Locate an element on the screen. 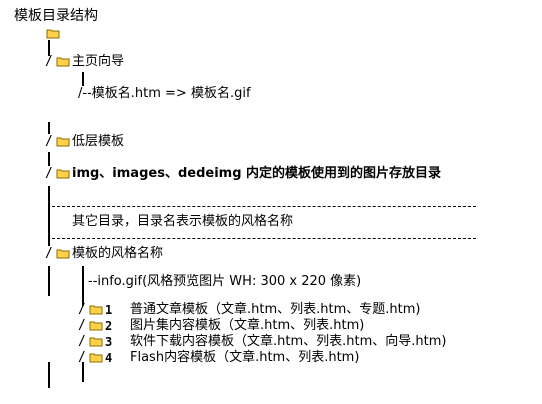 This screenshot has height=404, width=542. separator-line-top is located at coordinates (264, 206).